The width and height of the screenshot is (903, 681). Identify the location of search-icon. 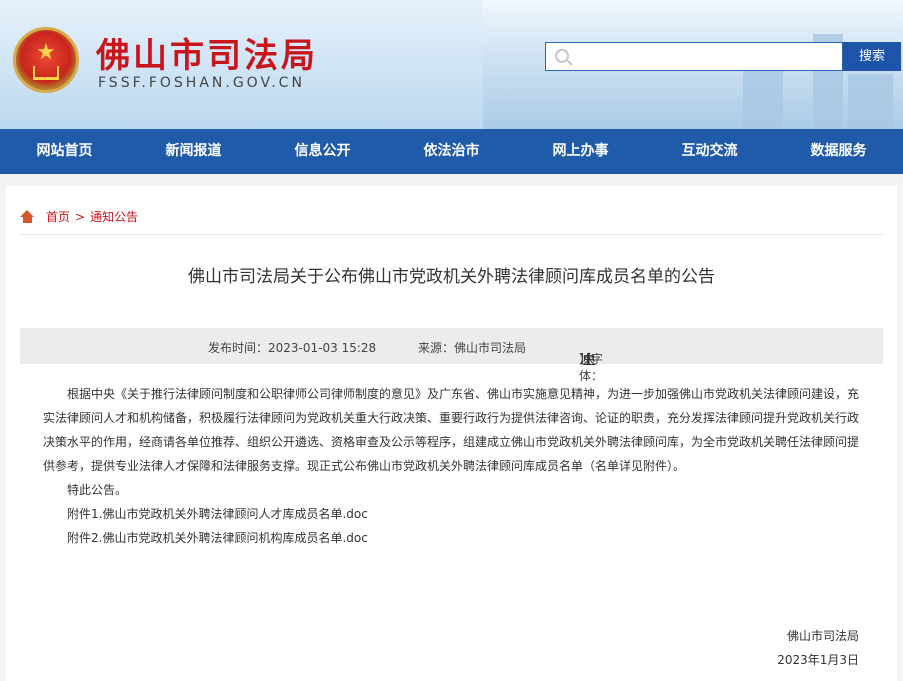
(562, 56).